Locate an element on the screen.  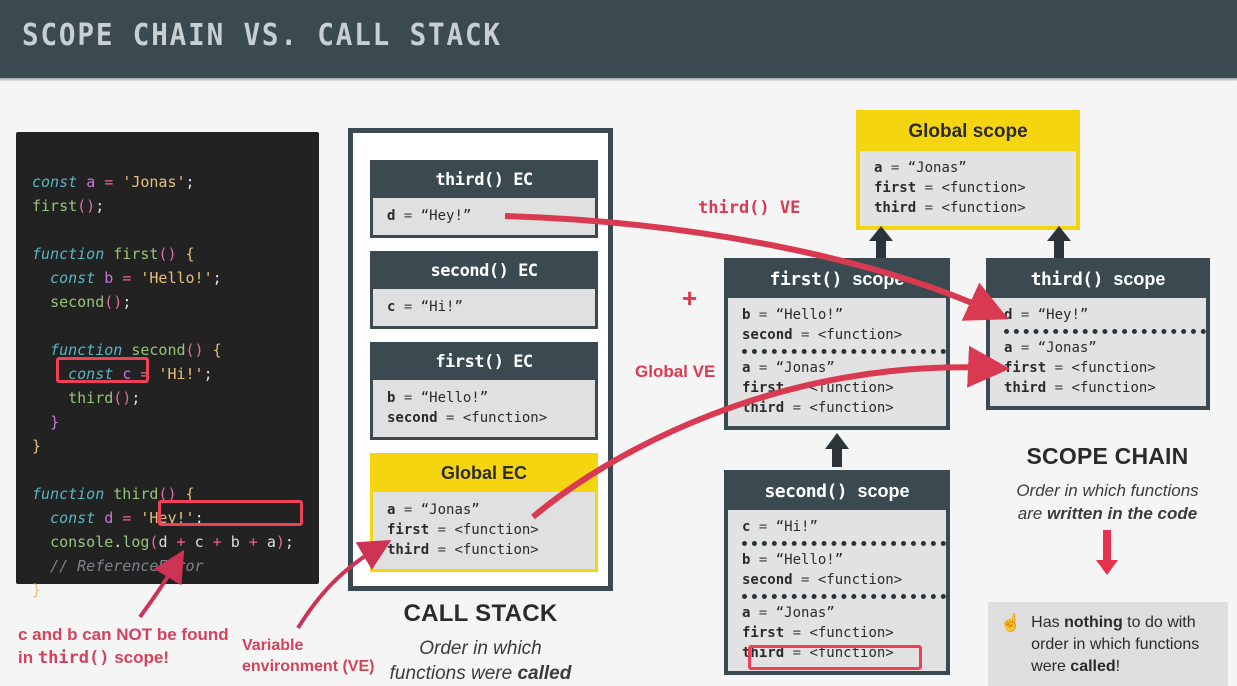
scope-chain-caption-line1: Order in which functions is located at coordinates (1107, 490).